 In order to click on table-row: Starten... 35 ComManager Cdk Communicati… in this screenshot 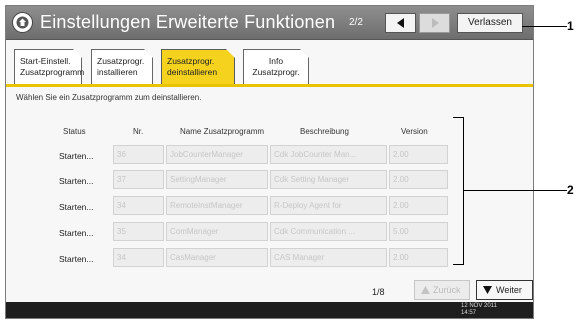, I will do `click(269, 234)`.